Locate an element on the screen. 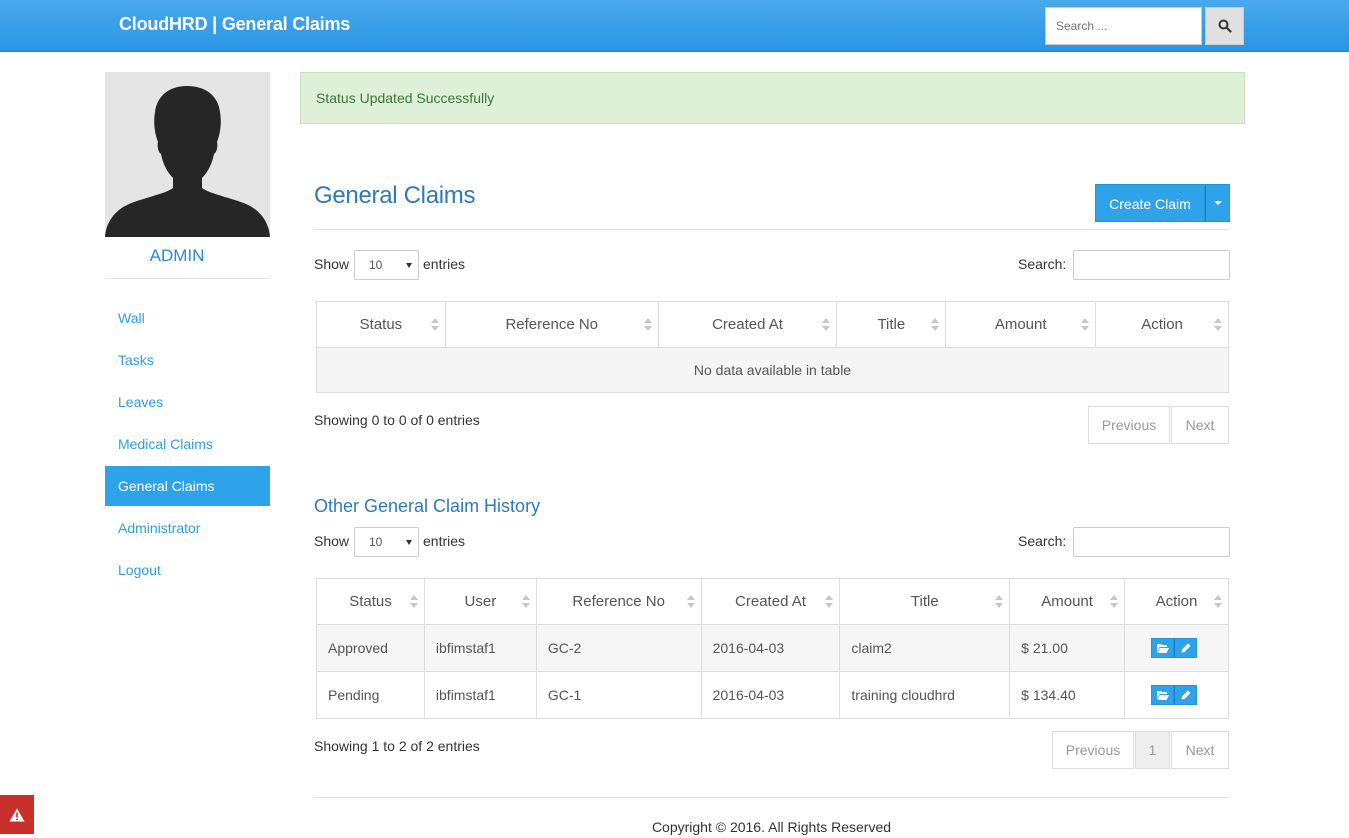 The image size is (1349, 838). section-title-history: Other General Claim History is located at coordinates (427, 506).